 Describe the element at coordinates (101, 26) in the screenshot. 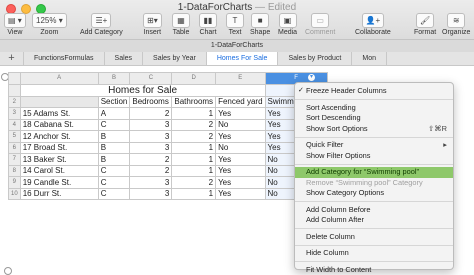

I see `add-category-button: ☰+ Add Category` at that location.